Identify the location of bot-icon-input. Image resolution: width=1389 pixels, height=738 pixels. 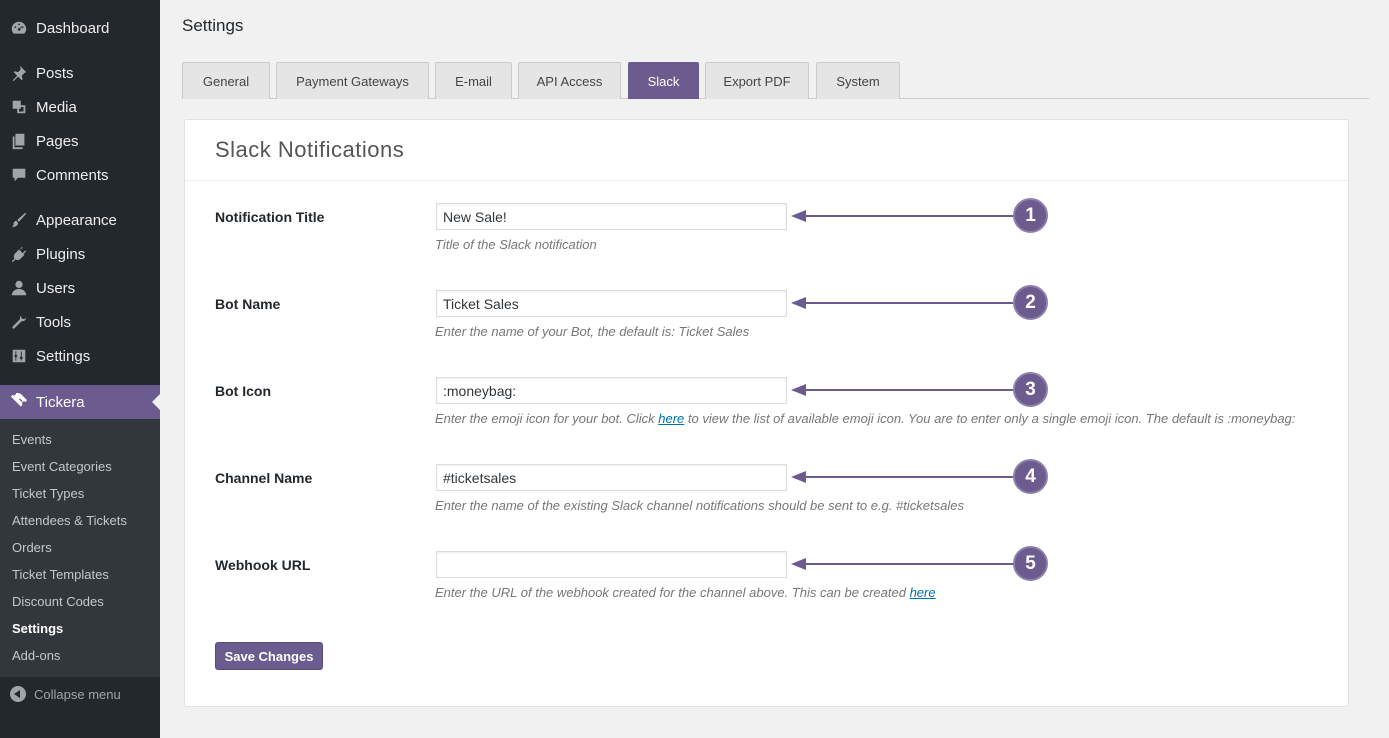
(611, 390).